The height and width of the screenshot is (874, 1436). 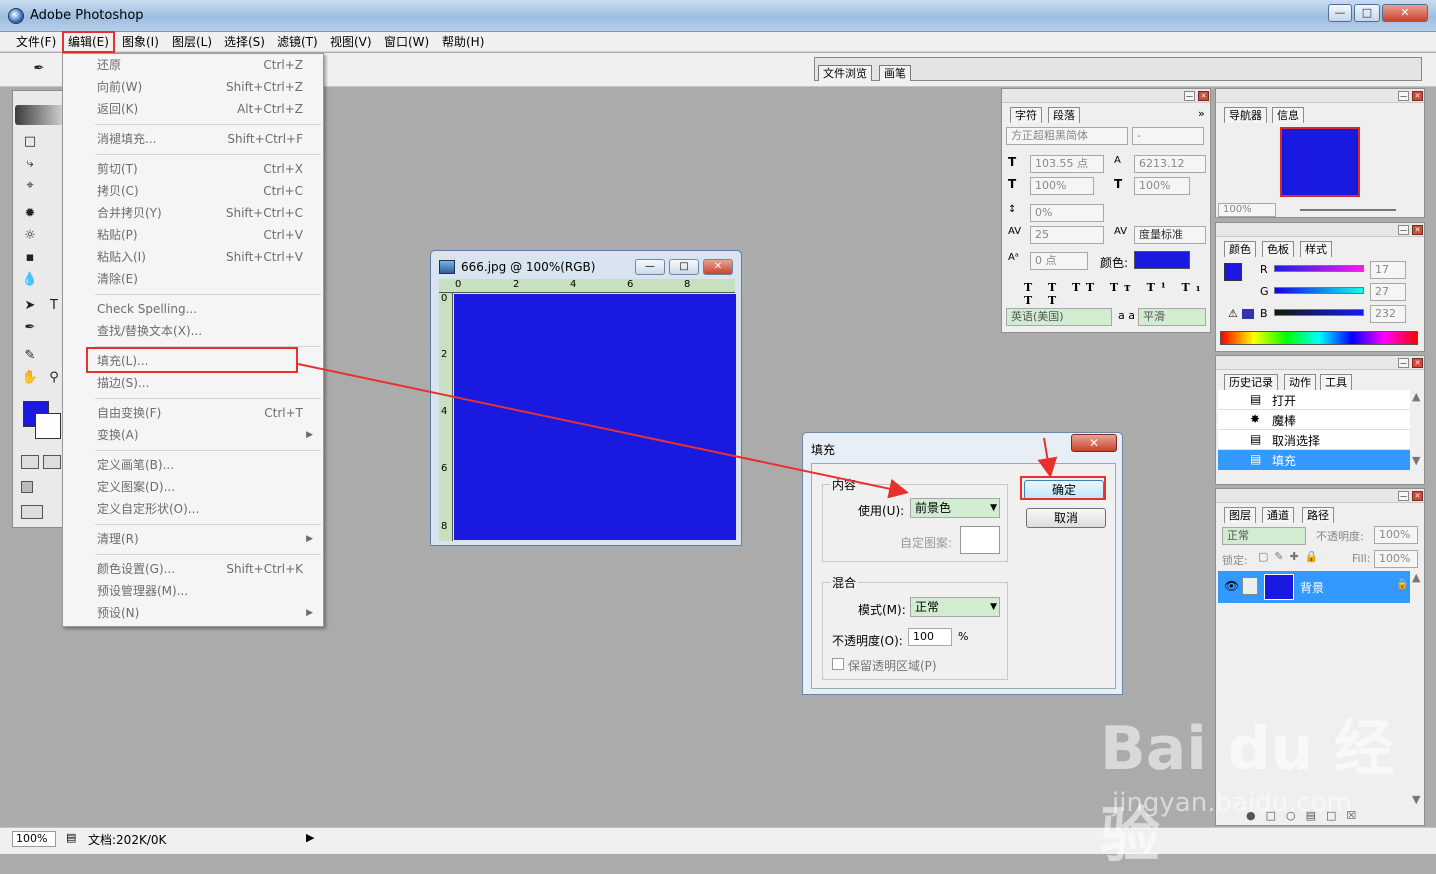 What do you see at coordinates (1064, 115) in the screenshot?
I see `tab-paragraph: 段落` at bounding box center [1064, 115].